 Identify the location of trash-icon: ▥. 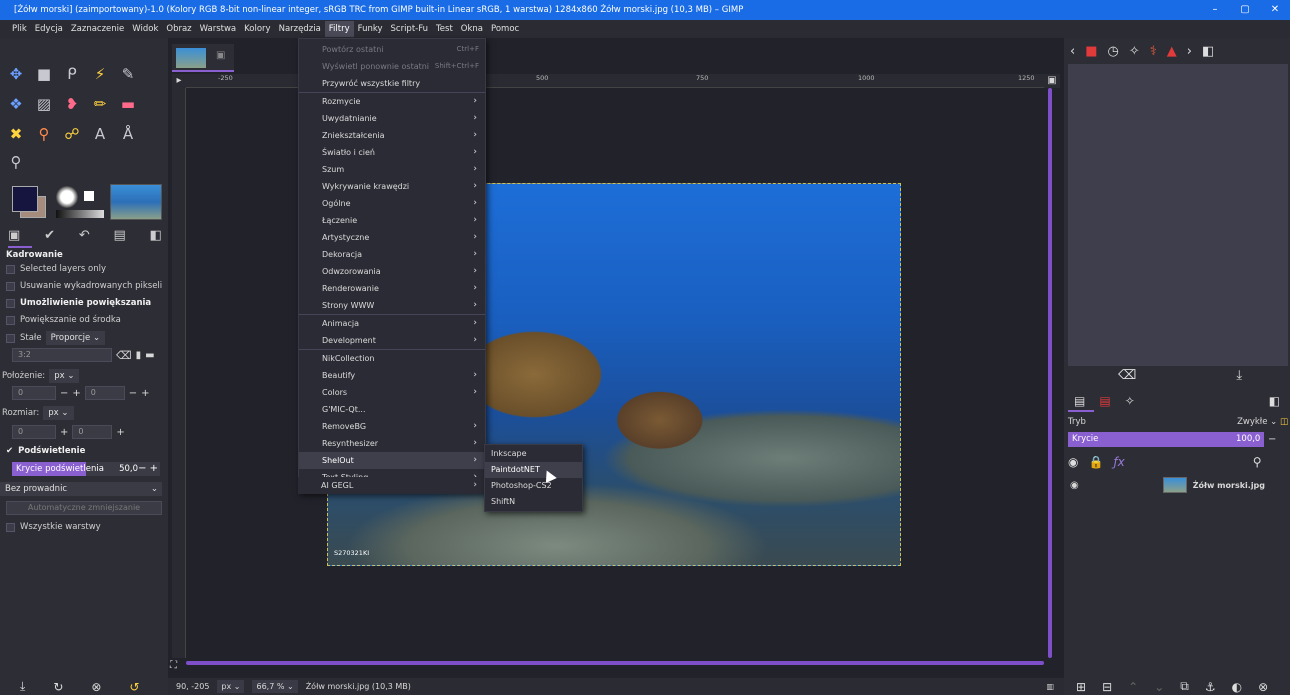
(1050, 686).